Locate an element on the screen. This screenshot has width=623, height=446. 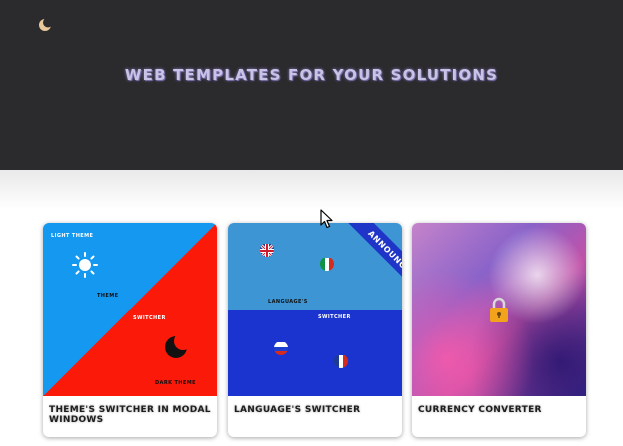
card-currency-converter: CURRENCY CONVERTER is located at coordinates (499, 330).